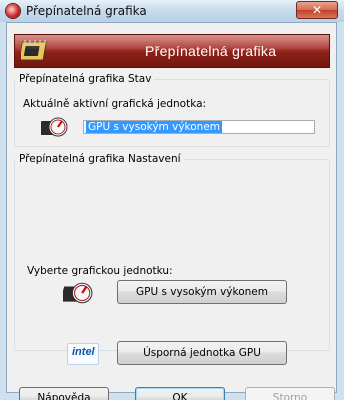 This screenshot has height=400, width=344. I want to click on help-button: Nápověda, so click(64, 393).